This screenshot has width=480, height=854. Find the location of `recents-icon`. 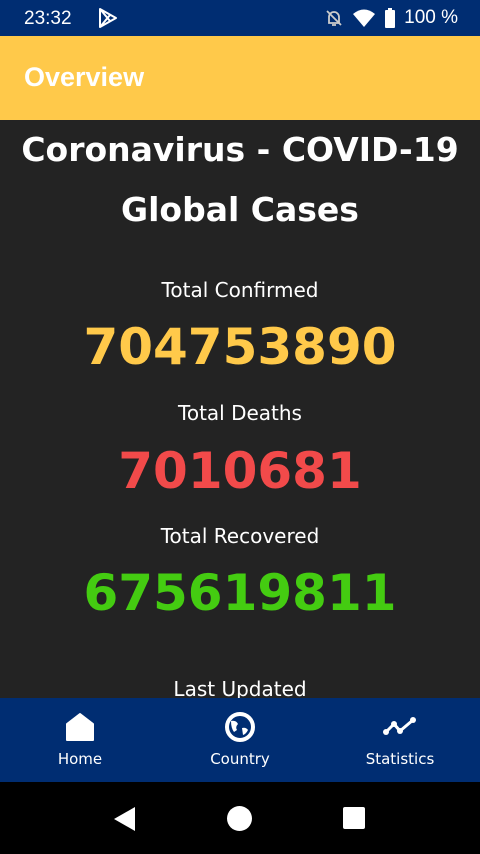

recents-icon is located at coordinates (354, 818).